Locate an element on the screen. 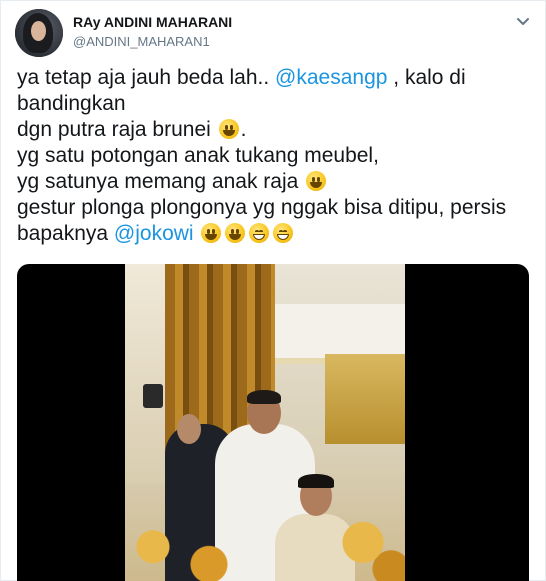 Image resolution: width=546 pixels, height=581 pixels. mention-jokowi: @jokowi is located at coordinates (154, 233).